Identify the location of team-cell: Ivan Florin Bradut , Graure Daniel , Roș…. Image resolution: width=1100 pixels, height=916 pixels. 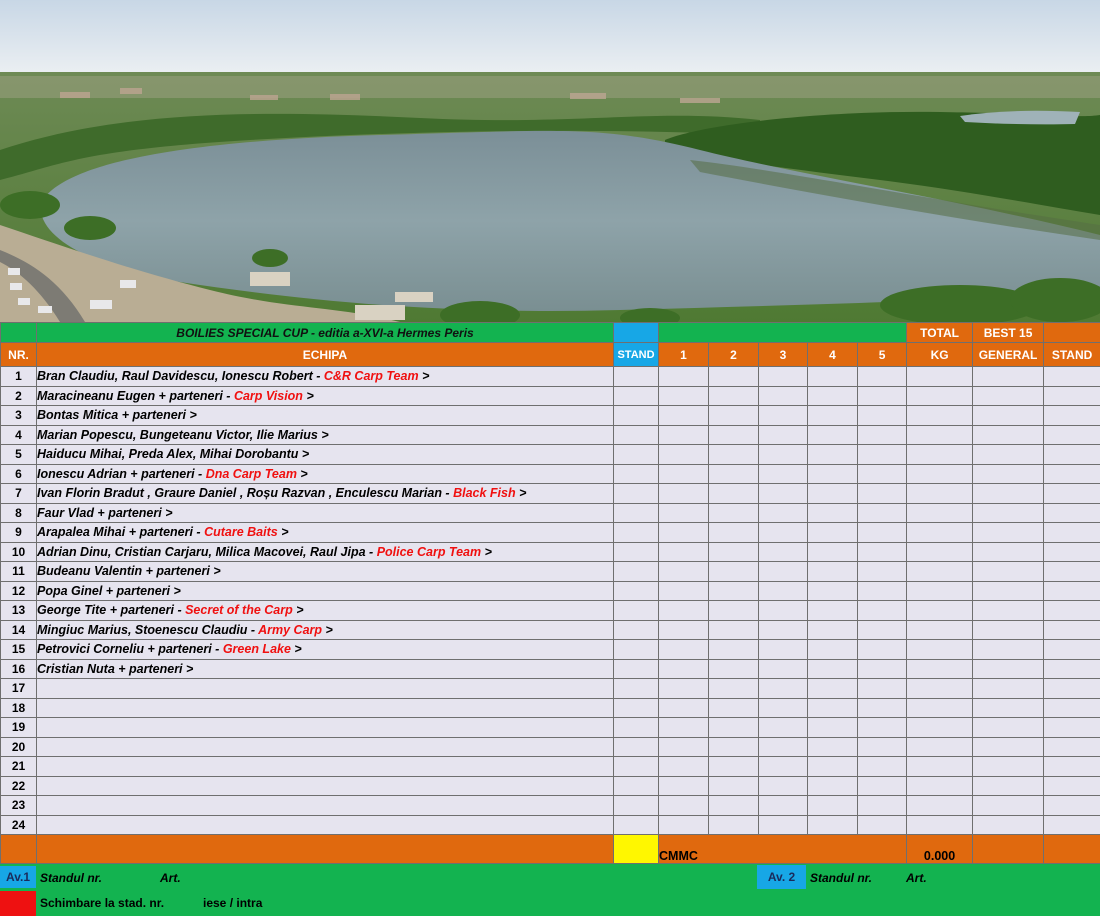
(325, 493).